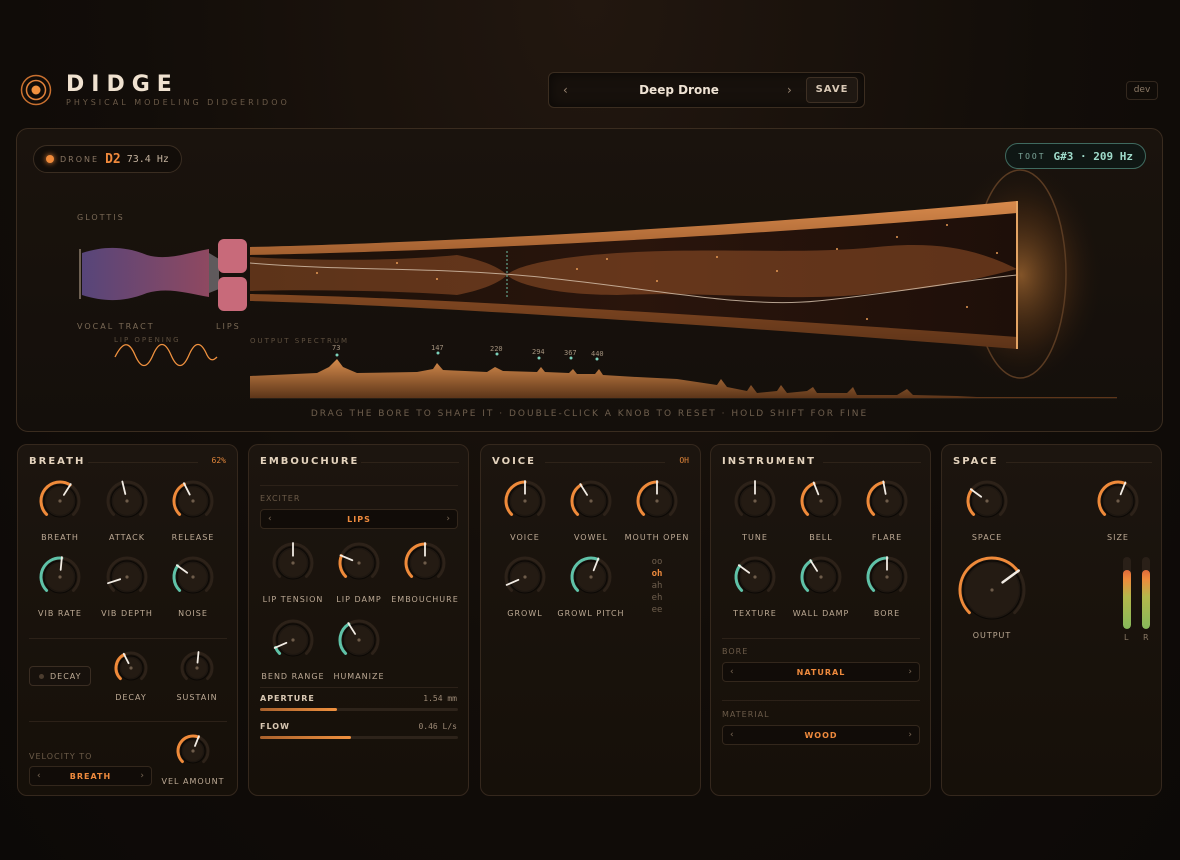 This screenshot has height=860, width=1180. What do you see at coordinates (60, 577) in the screenshot?
I see `vib-rate-knob` at bounding box center [60, 577].